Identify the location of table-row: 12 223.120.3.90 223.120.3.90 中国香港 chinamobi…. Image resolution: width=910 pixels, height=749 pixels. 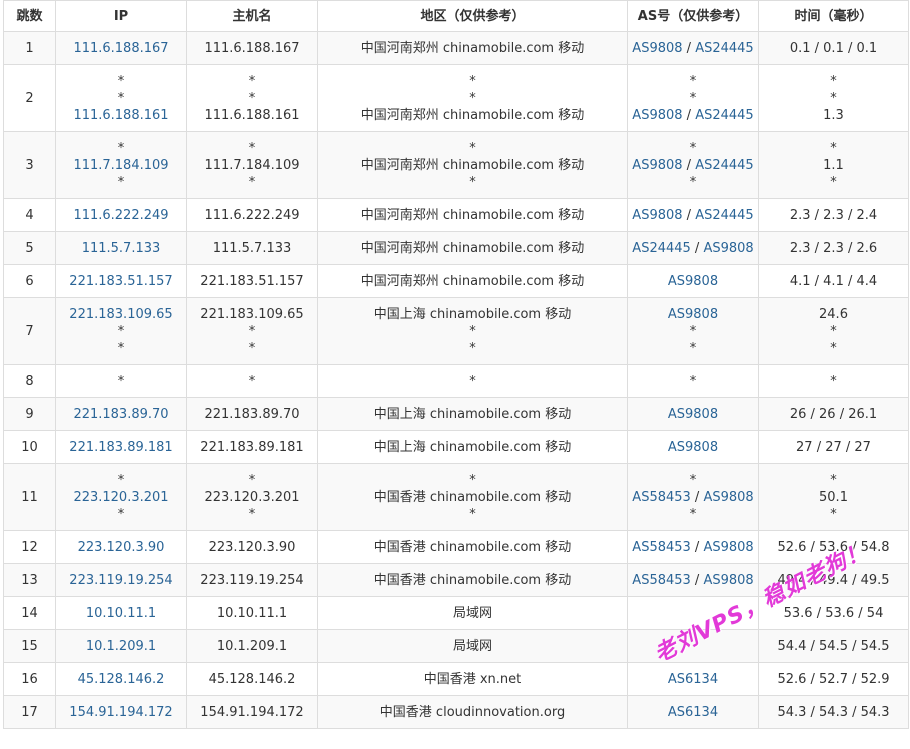
(456, 547).